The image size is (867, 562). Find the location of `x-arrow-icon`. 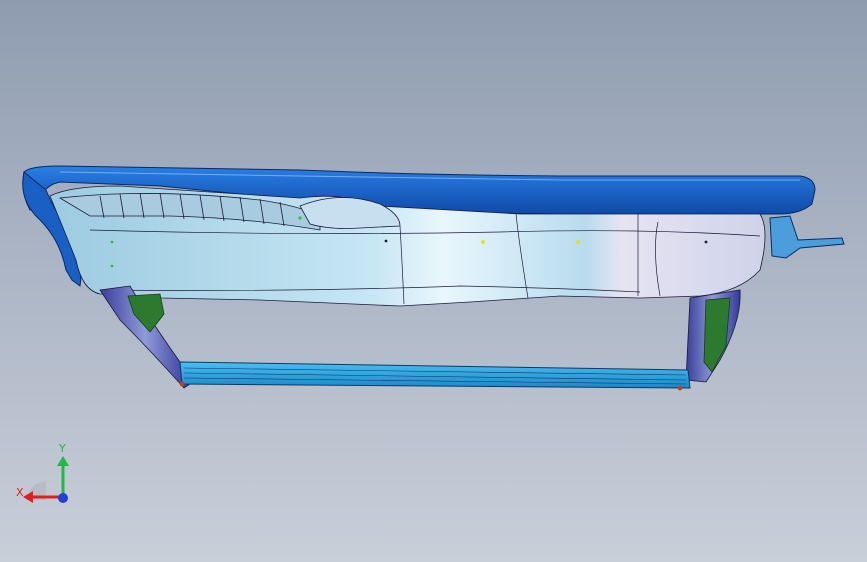

x-arrow-icon is located at coordinates (28, 497).